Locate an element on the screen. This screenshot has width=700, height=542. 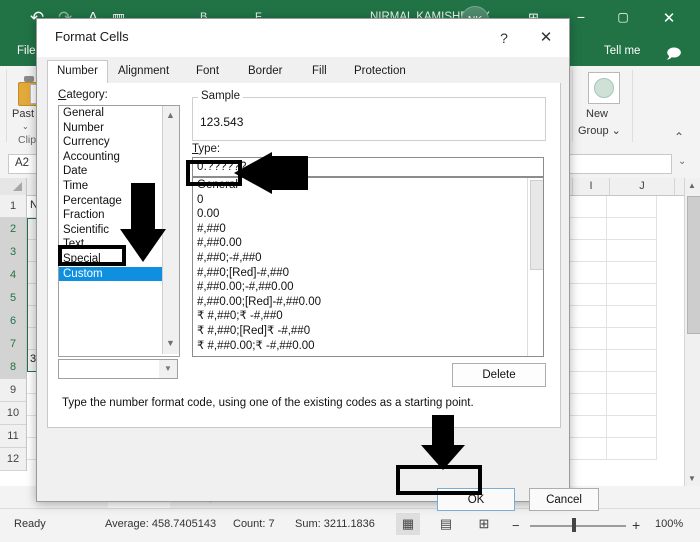
category-item-accounting: Accounting is located at coordinates (119, 157).